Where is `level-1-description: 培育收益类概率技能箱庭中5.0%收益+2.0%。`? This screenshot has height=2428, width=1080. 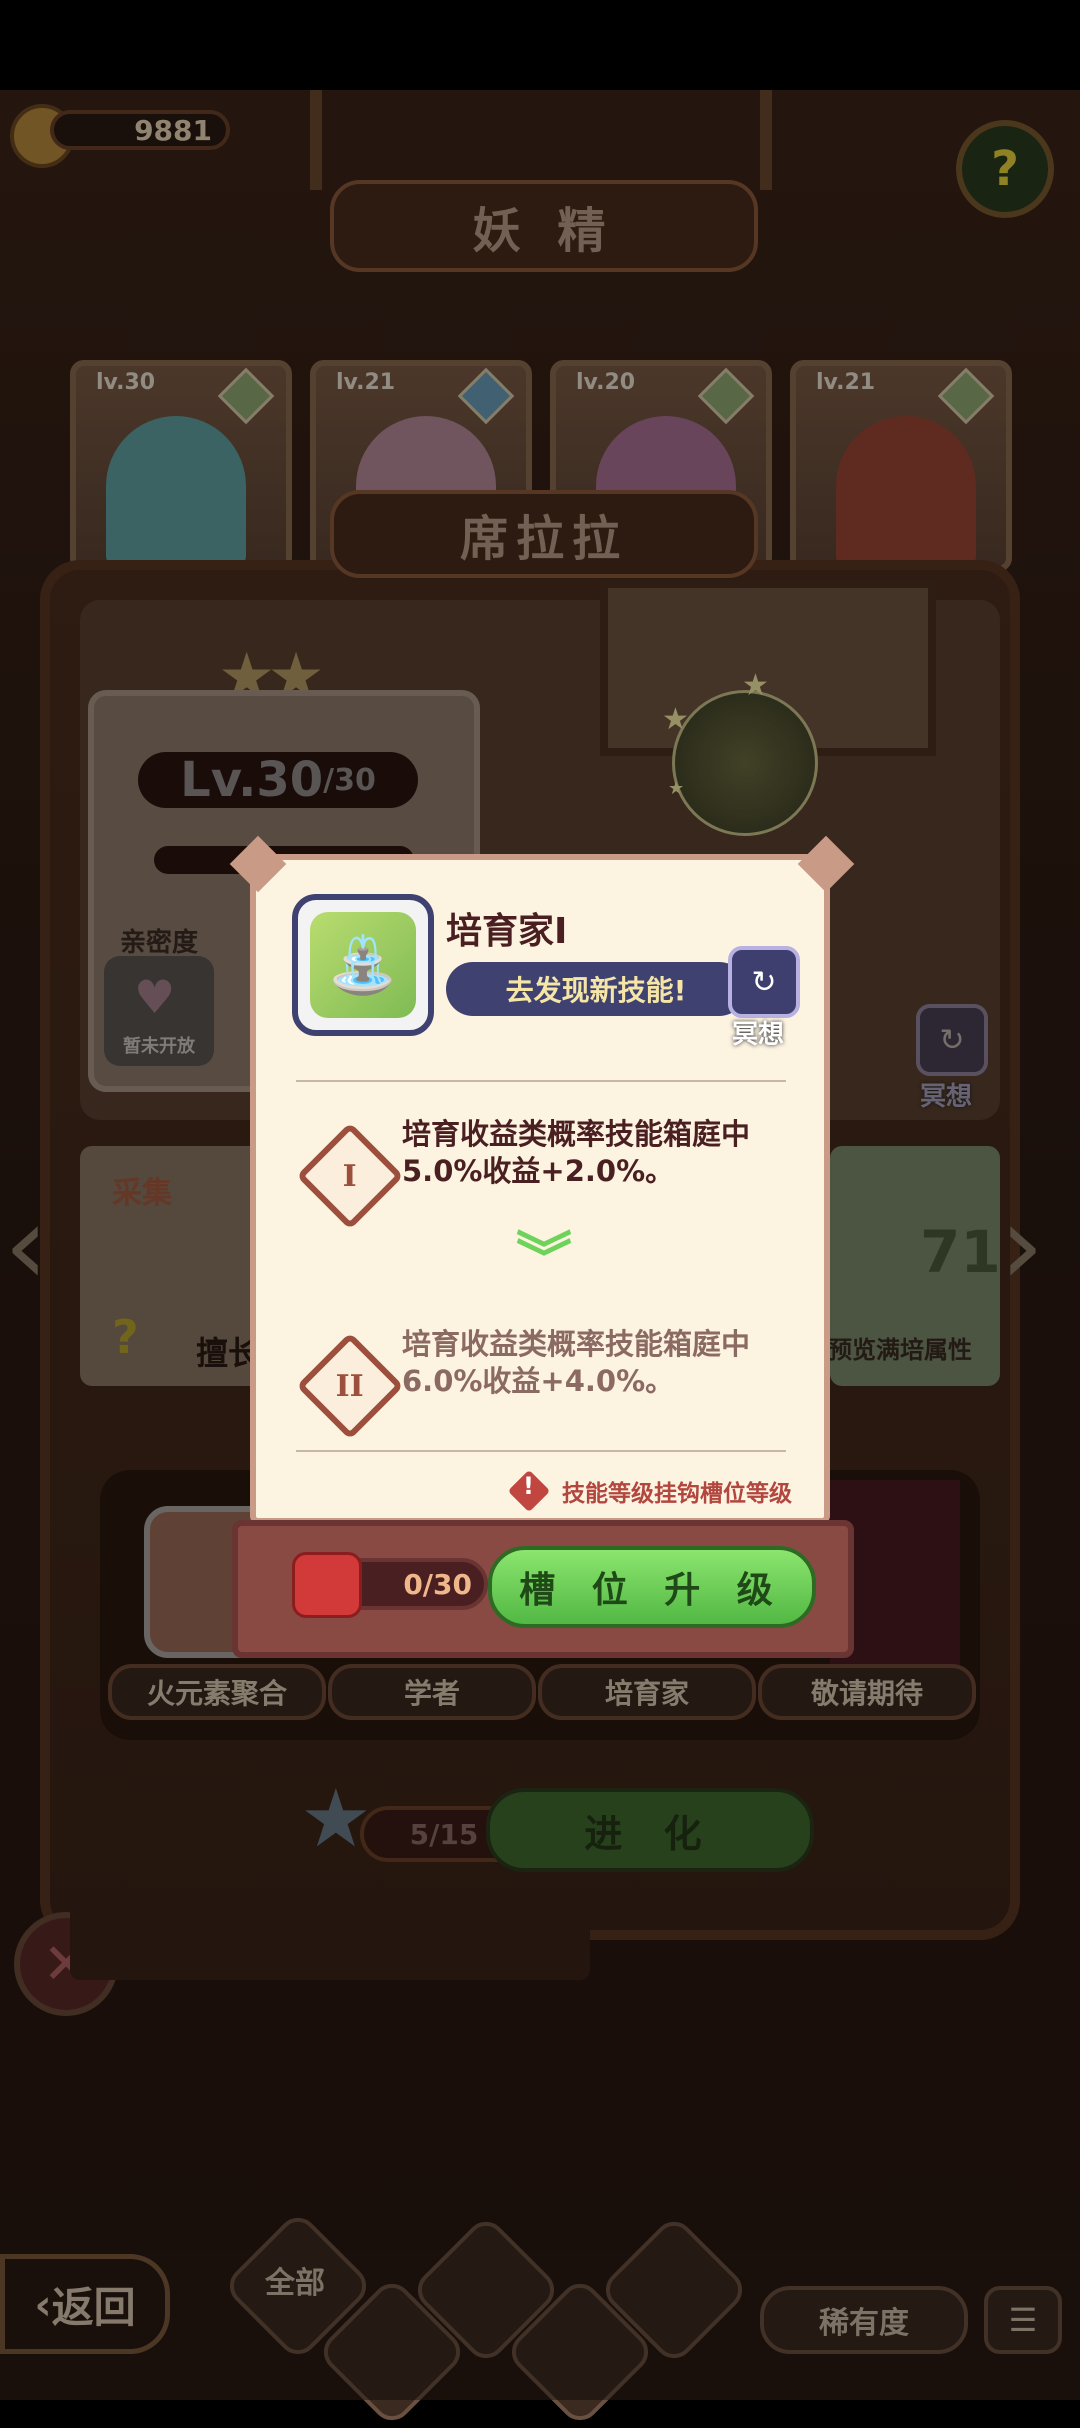
level-1-description: 培育收益类概率技能箱庭中5.0%收益+2.0%。 is located at coordinates (576, 1152).